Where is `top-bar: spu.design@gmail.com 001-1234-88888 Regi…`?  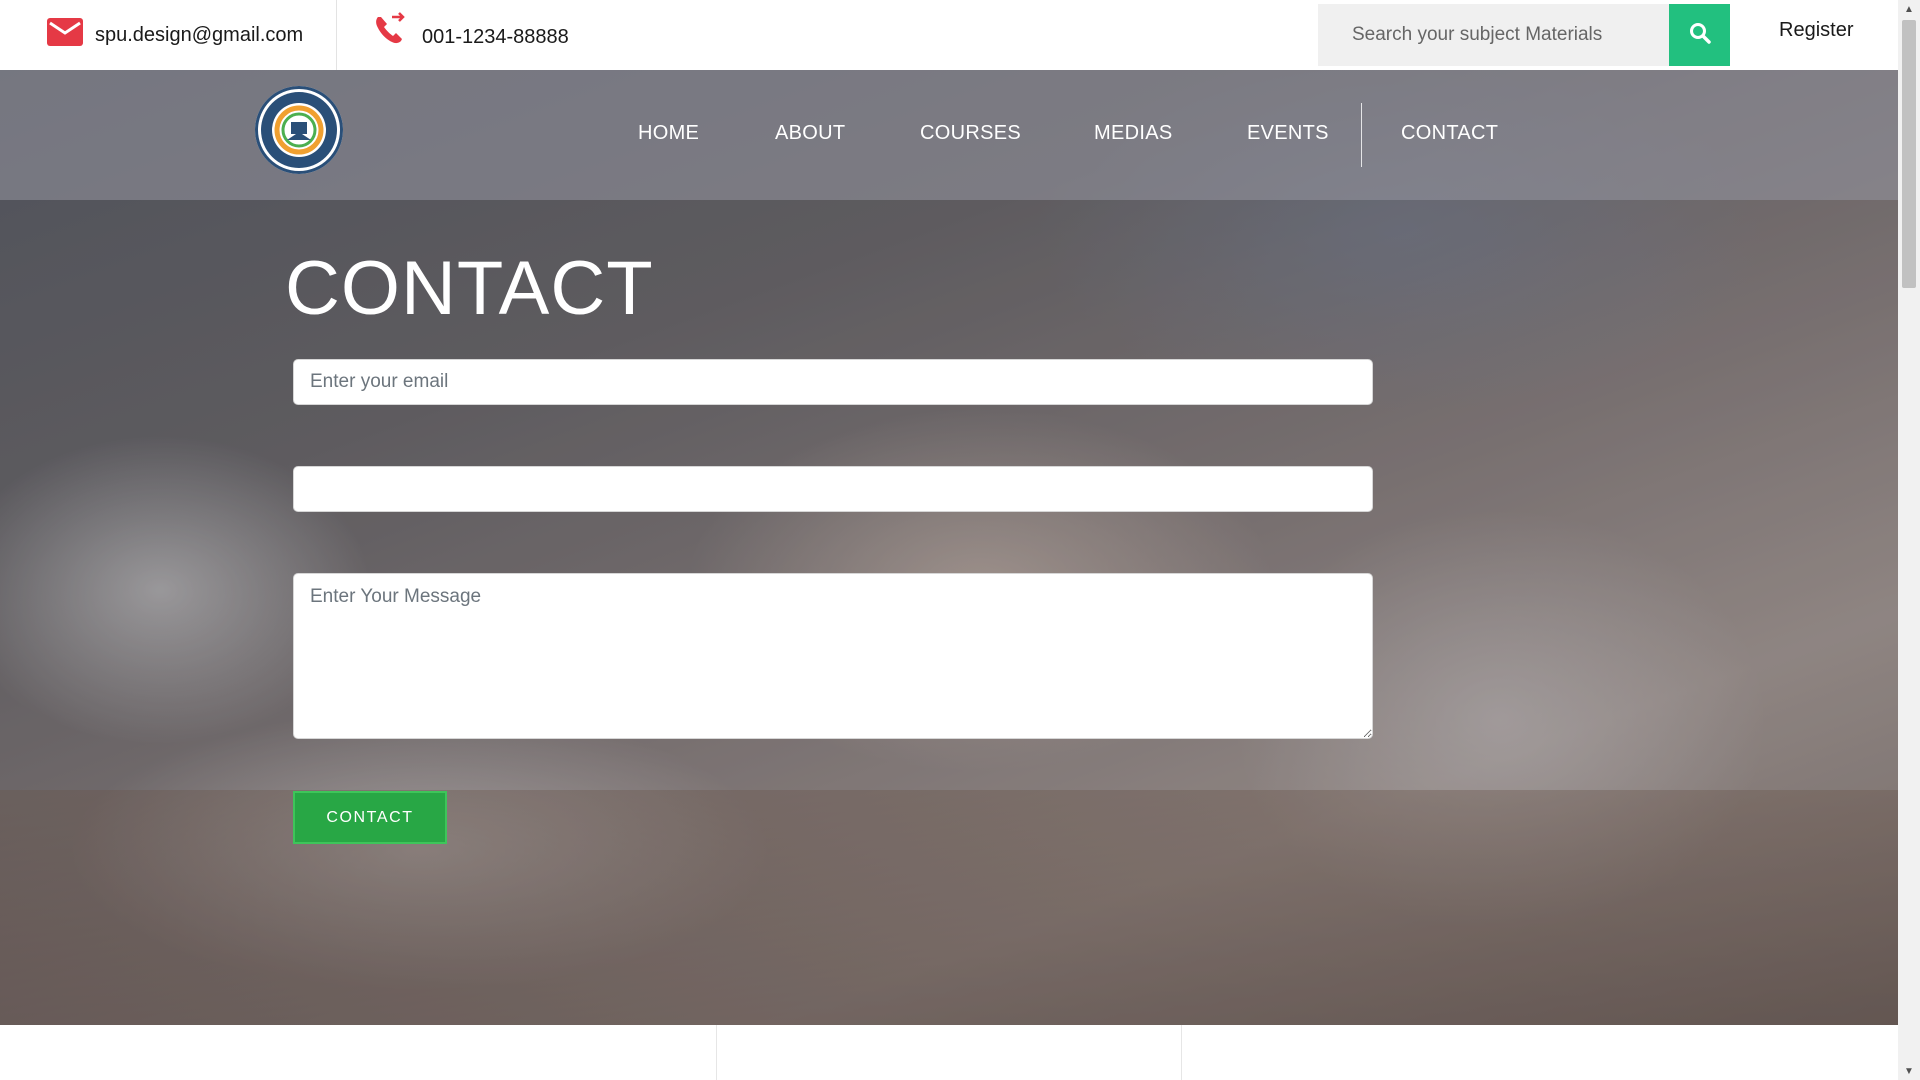
top-bar: spu.design@gmail.com 001-1234-88888 Regi… is located at coordinates (949, 35).